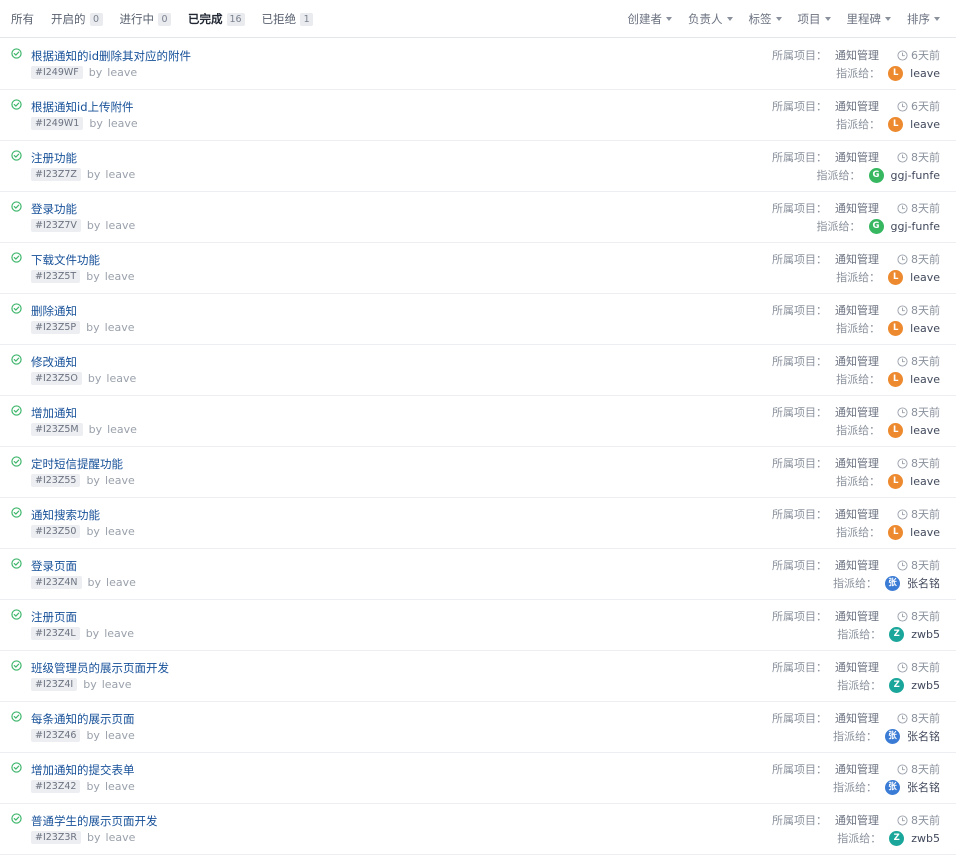 The width and height of the screenshot is (956, 855). Describe the element at coordinates (77, 19) in the screenshot. I see `tab-1: 开启的 0` at that location.